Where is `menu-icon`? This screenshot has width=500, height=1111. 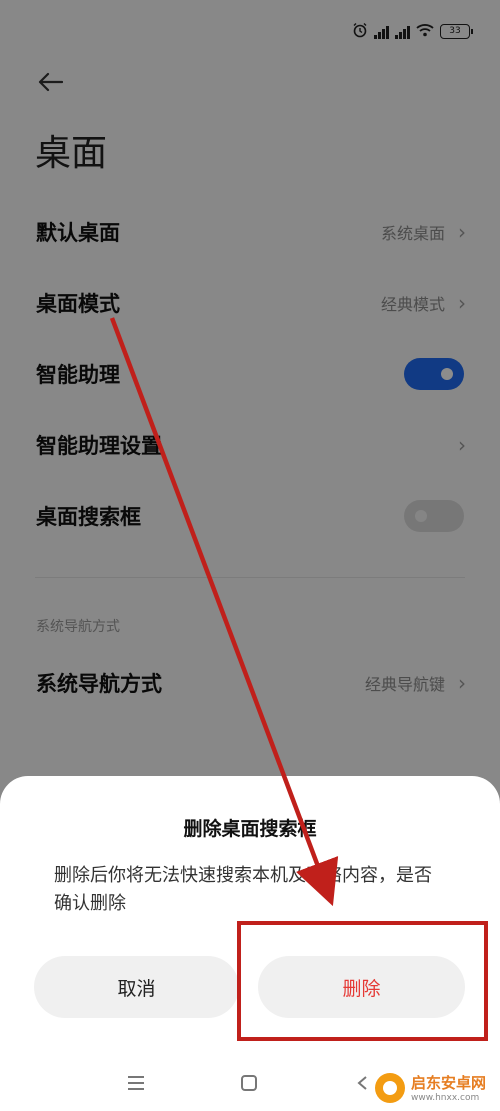
menu-icon is located at coordinates (136, 1084).